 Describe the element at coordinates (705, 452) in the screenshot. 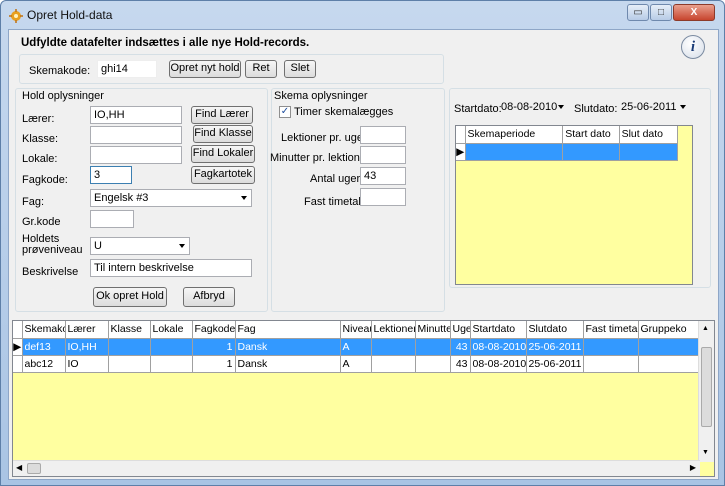

I see `scroll-down-icon: ▼` at that location.